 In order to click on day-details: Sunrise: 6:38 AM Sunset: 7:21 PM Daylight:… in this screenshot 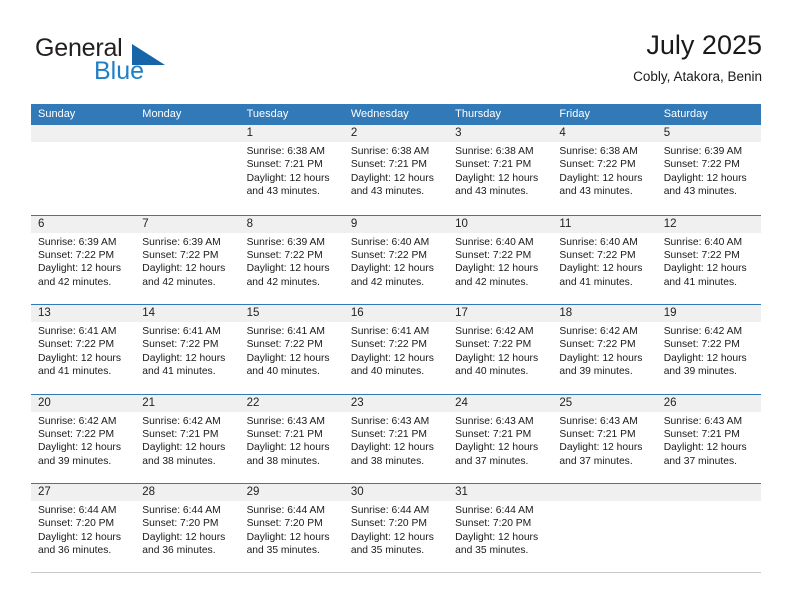, I will do `click(292, 170)`.